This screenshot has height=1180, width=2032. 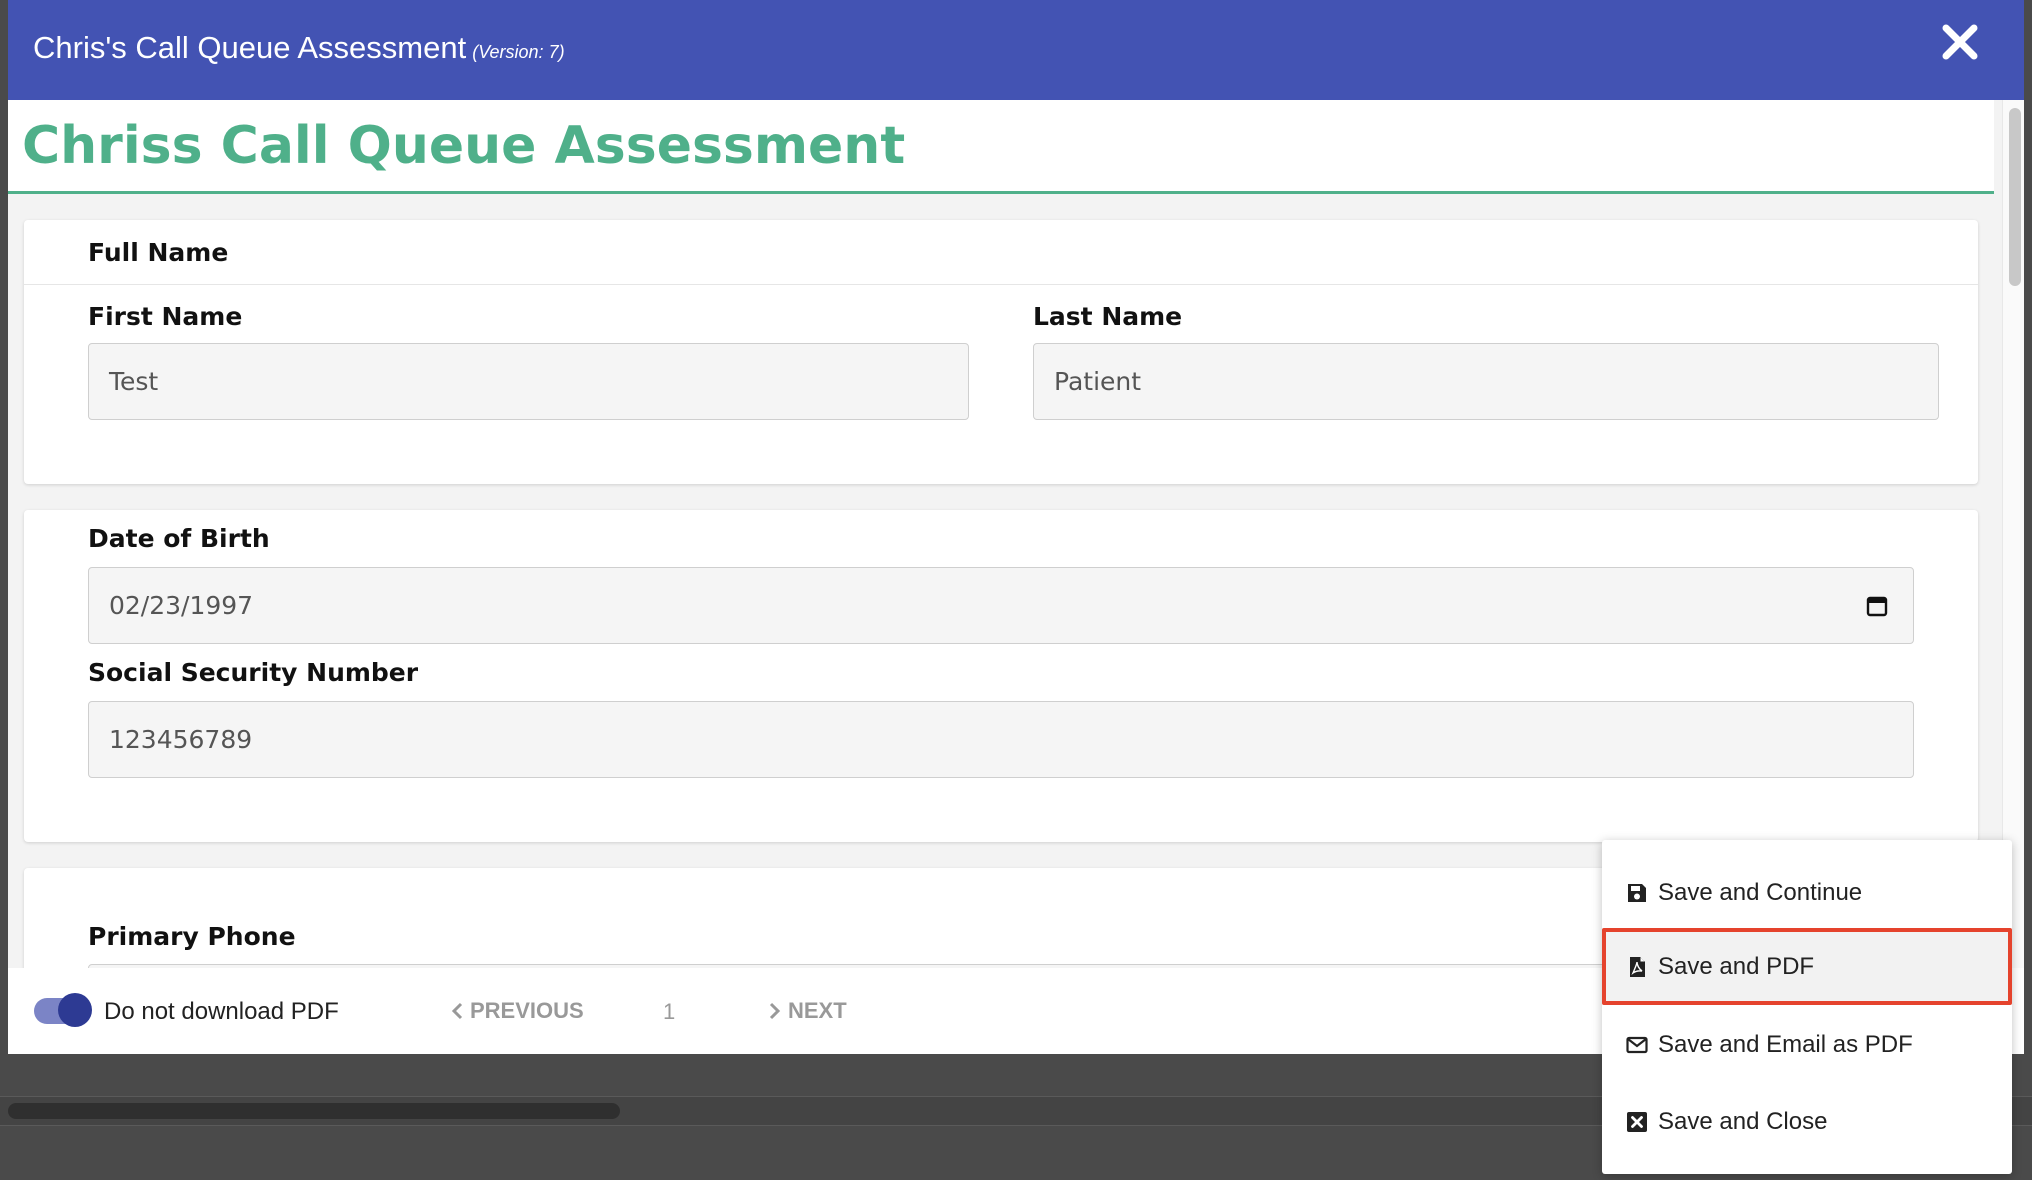 I want to click on menu-item-label: Save and Continue, so click(x=1760, y=892).